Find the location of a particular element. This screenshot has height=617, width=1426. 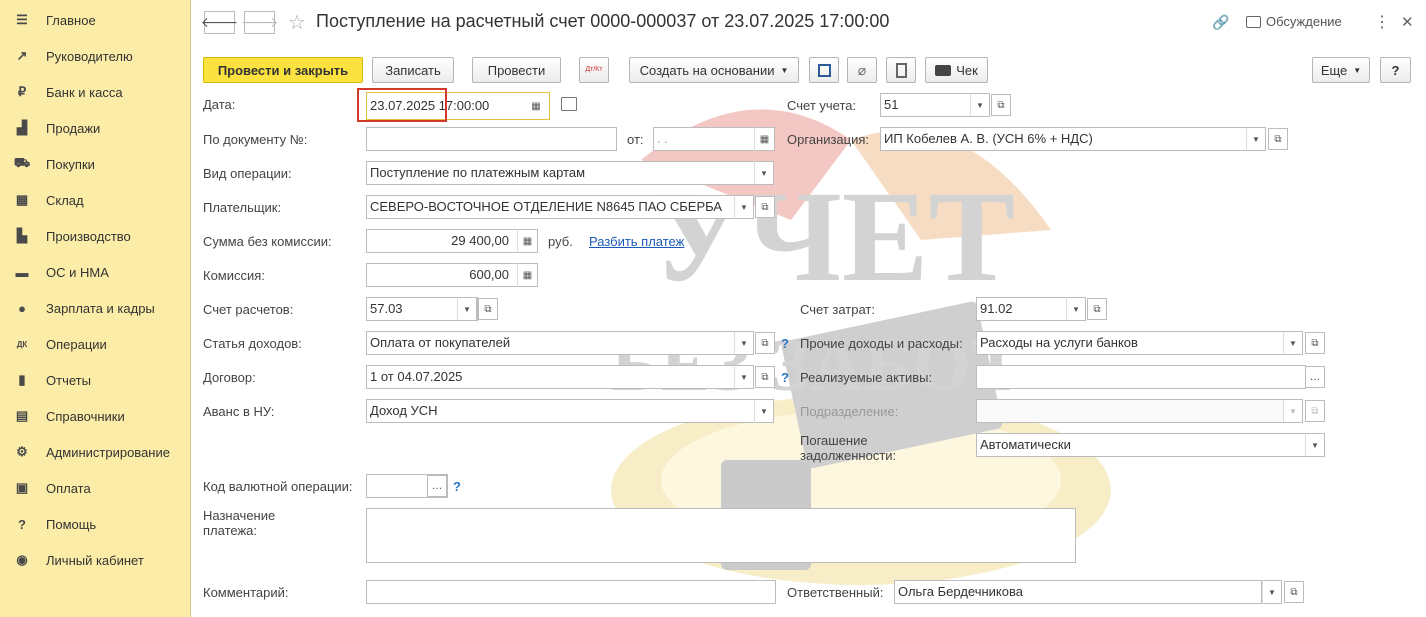

account-label: Счет учета: is located at coordinates (822, 105).